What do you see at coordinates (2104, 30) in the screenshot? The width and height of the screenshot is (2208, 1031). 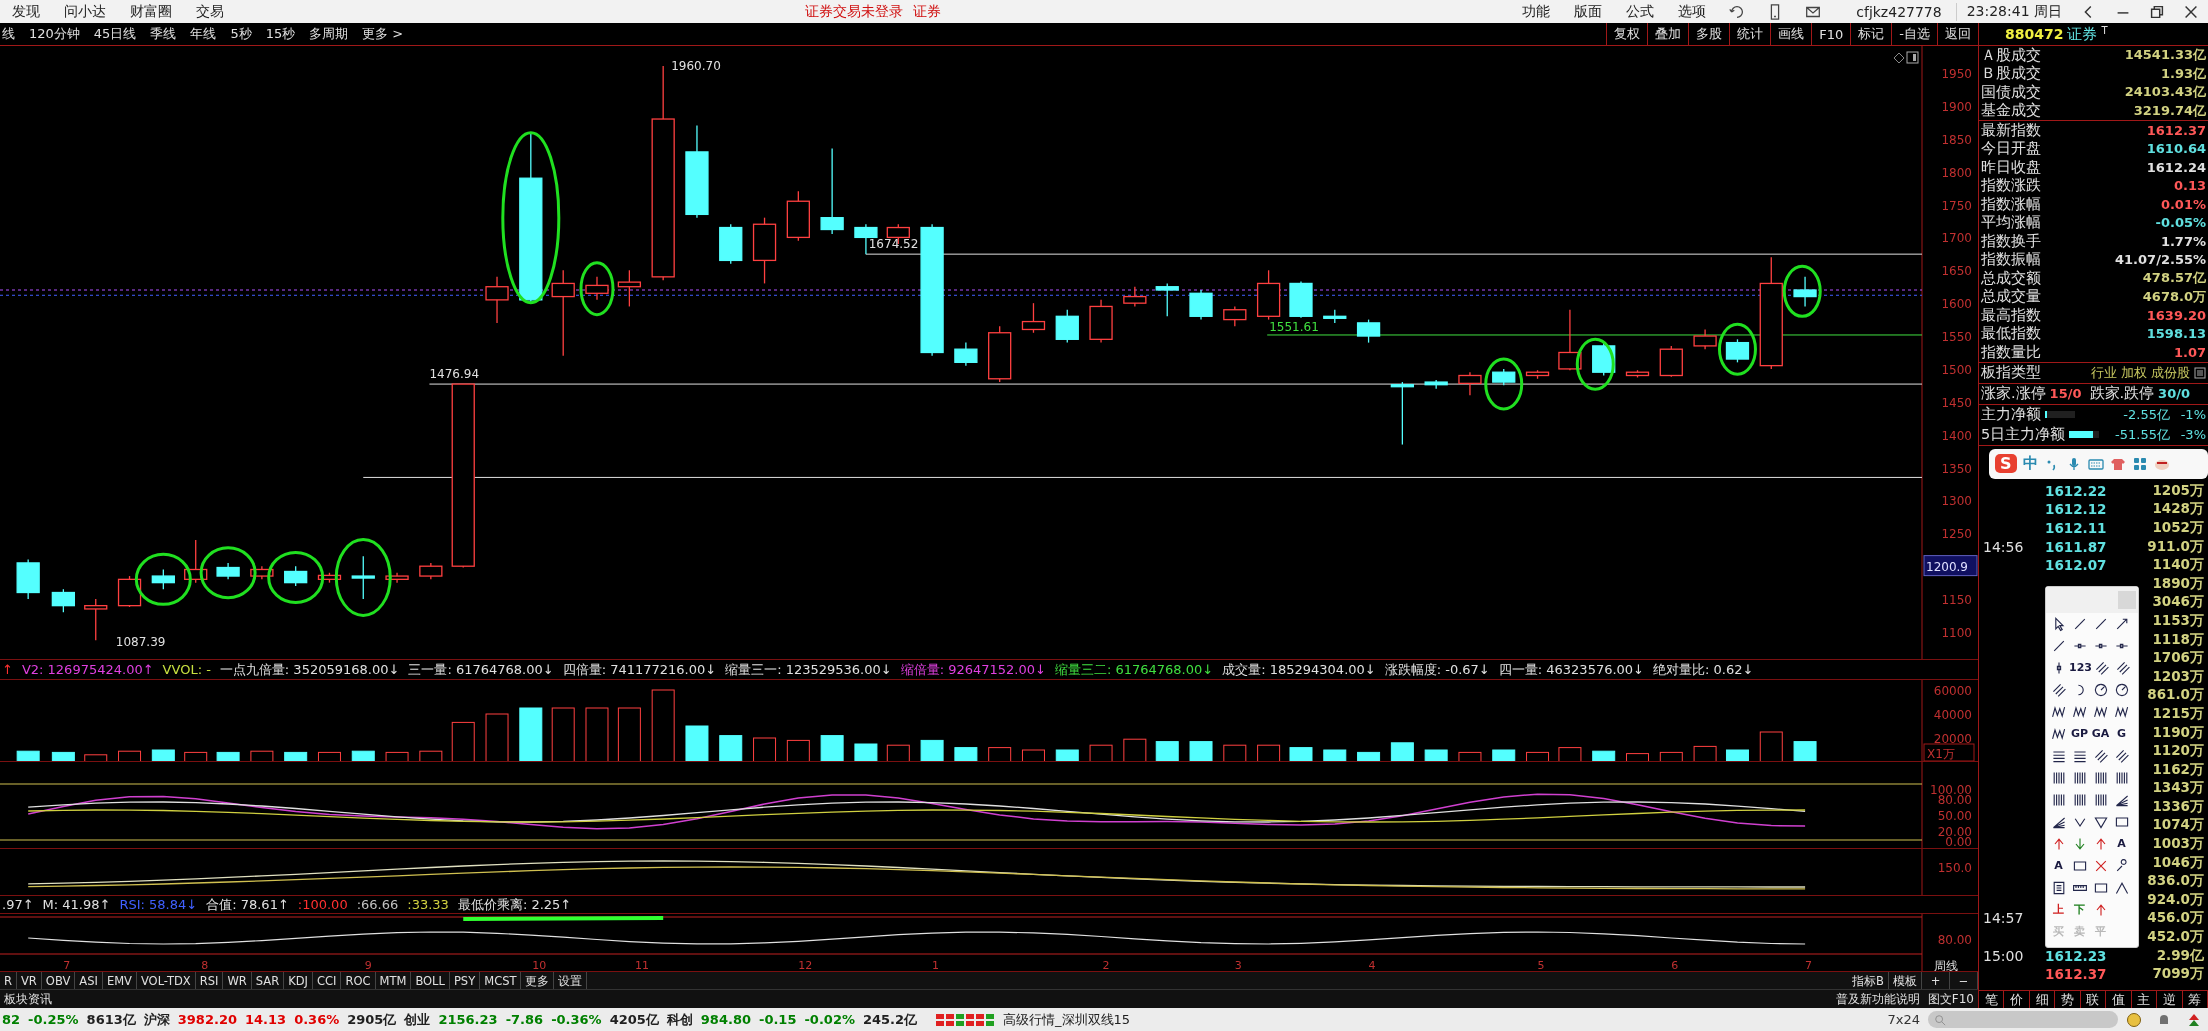 I see `security-mark: T` at bounding box center [2104, 30].